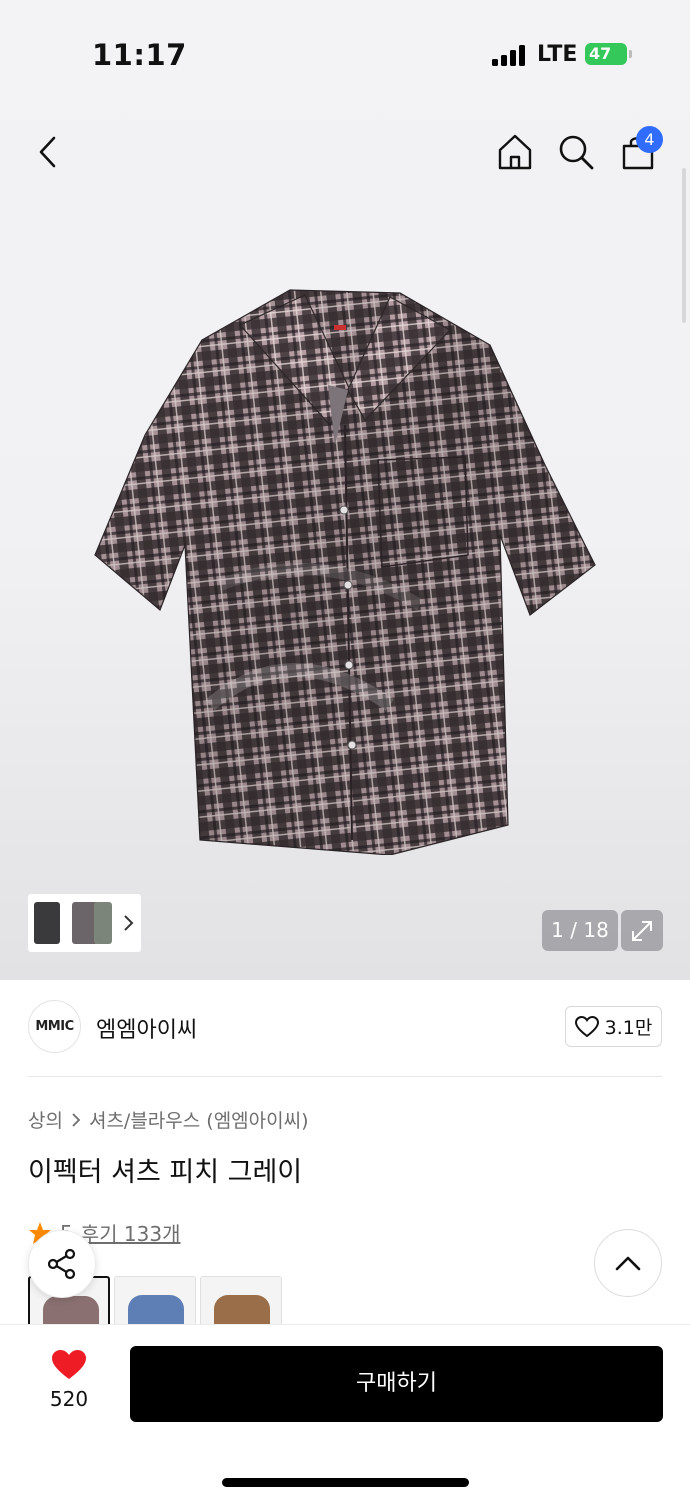 The width and height of the screenshot is (690, 1500). Describe the element at coordinates (509, 55) in the screenshot. I see `signal-icon` at that location.